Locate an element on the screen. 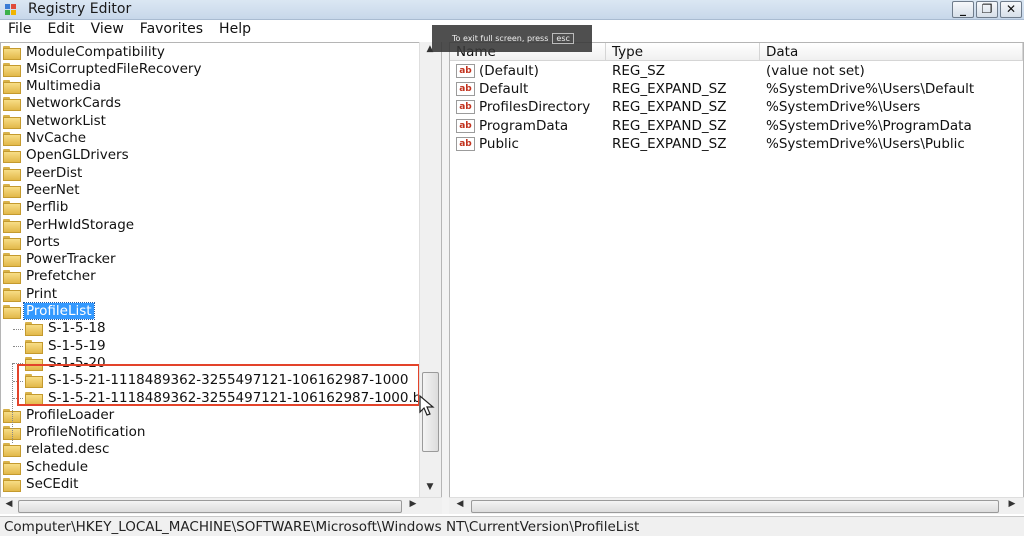 The width and height of the screenshot is (1024, 536). restore-button: ❐ is located at coordinates (987, 9).